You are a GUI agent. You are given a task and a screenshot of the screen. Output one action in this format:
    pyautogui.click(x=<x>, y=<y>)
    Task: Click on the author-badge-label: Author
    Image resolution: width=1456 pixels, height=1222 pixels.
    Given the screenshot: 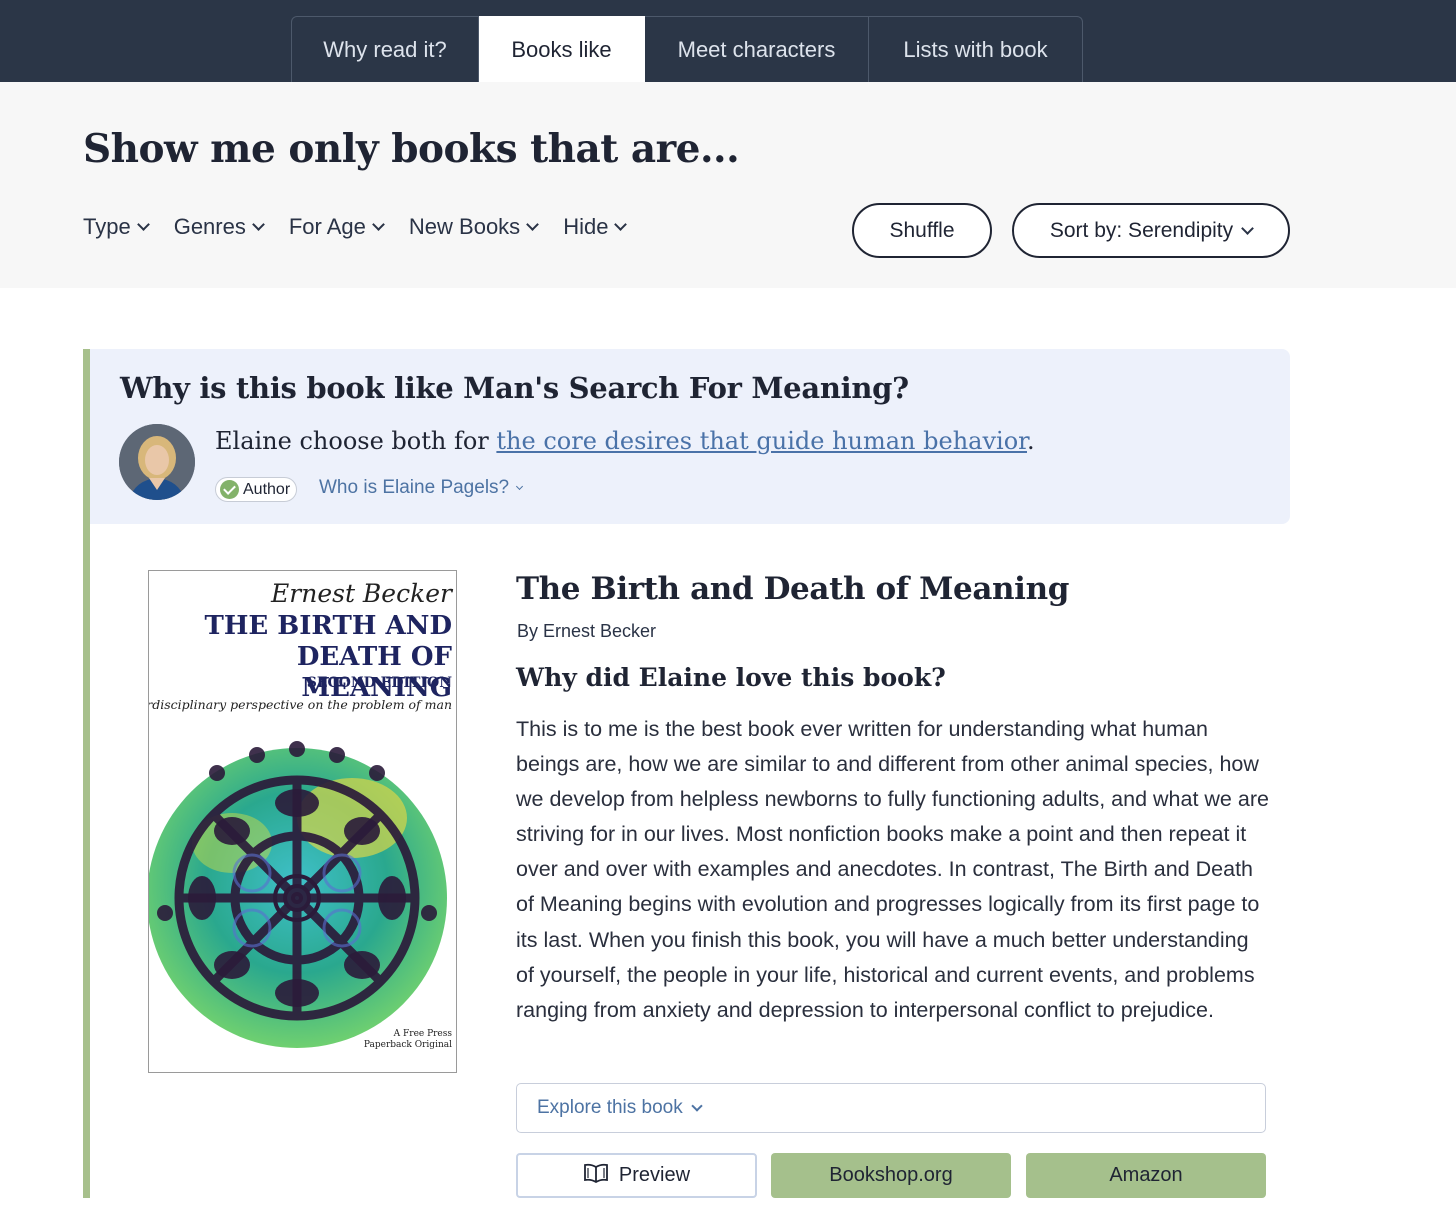 What is the action you would take?
    pyautogui.click(x=267, y=489)
    